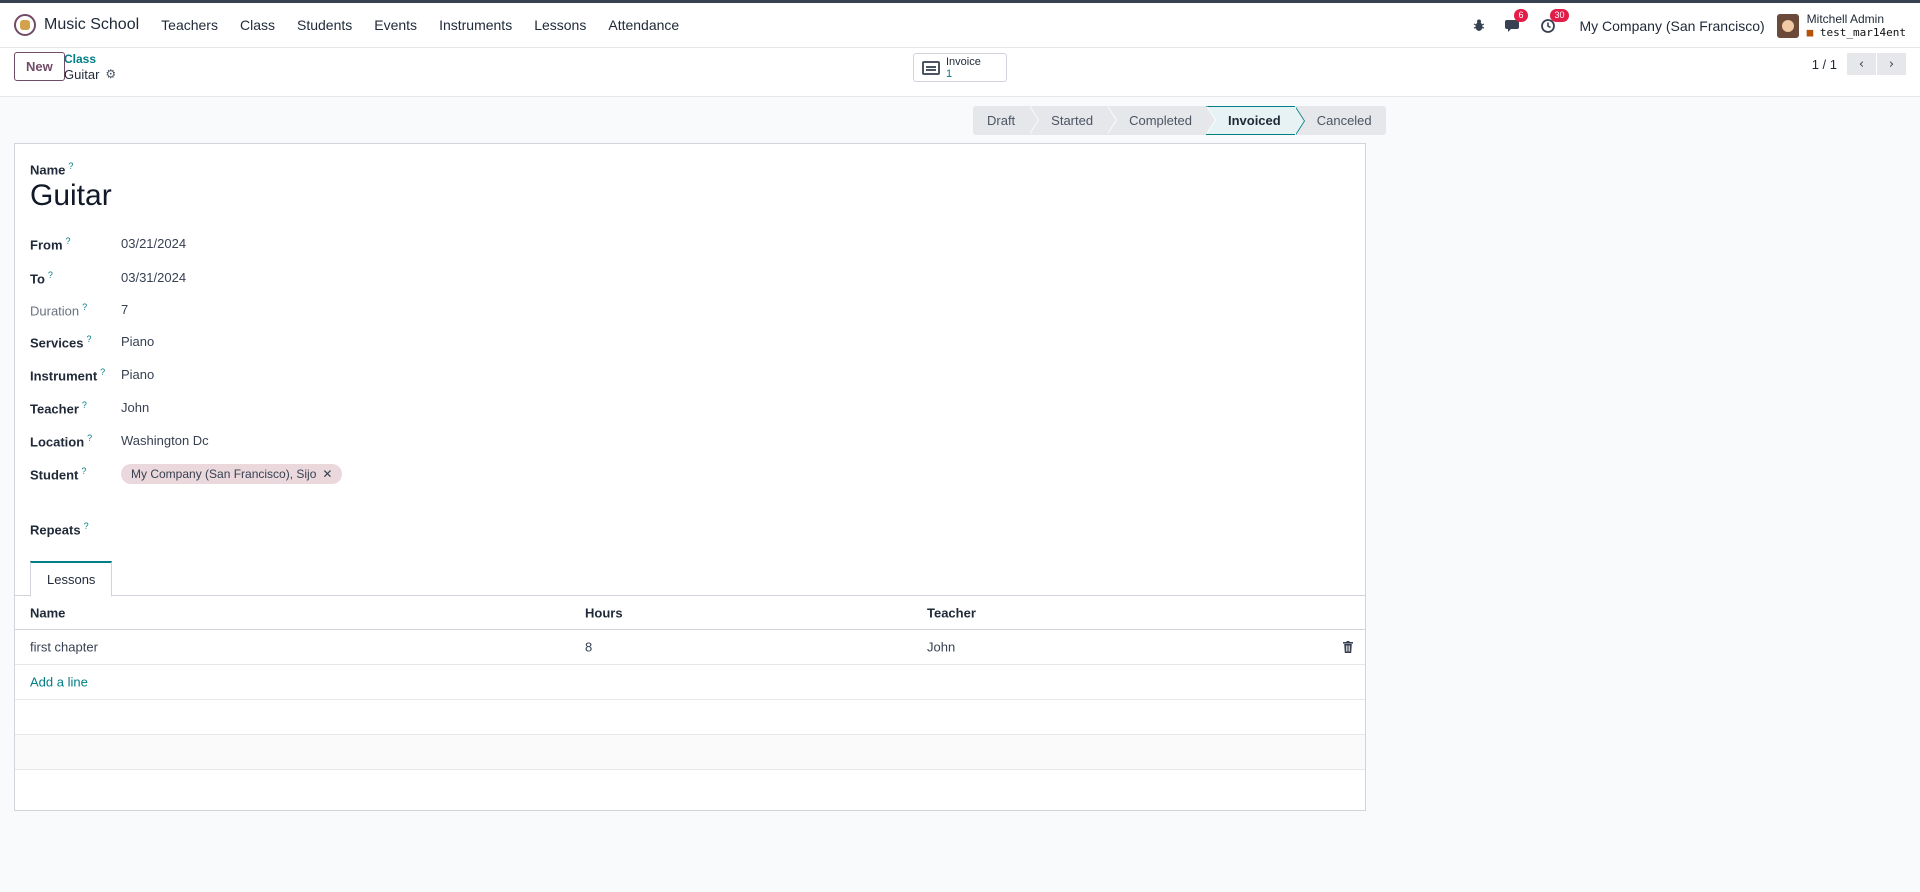 The height and width of the screenshot is (892, 1920). What do you see at coordinates (153, 277) in the screenshot?
I see `to-field: 03/31/2024` at bounding box center [153, 277].